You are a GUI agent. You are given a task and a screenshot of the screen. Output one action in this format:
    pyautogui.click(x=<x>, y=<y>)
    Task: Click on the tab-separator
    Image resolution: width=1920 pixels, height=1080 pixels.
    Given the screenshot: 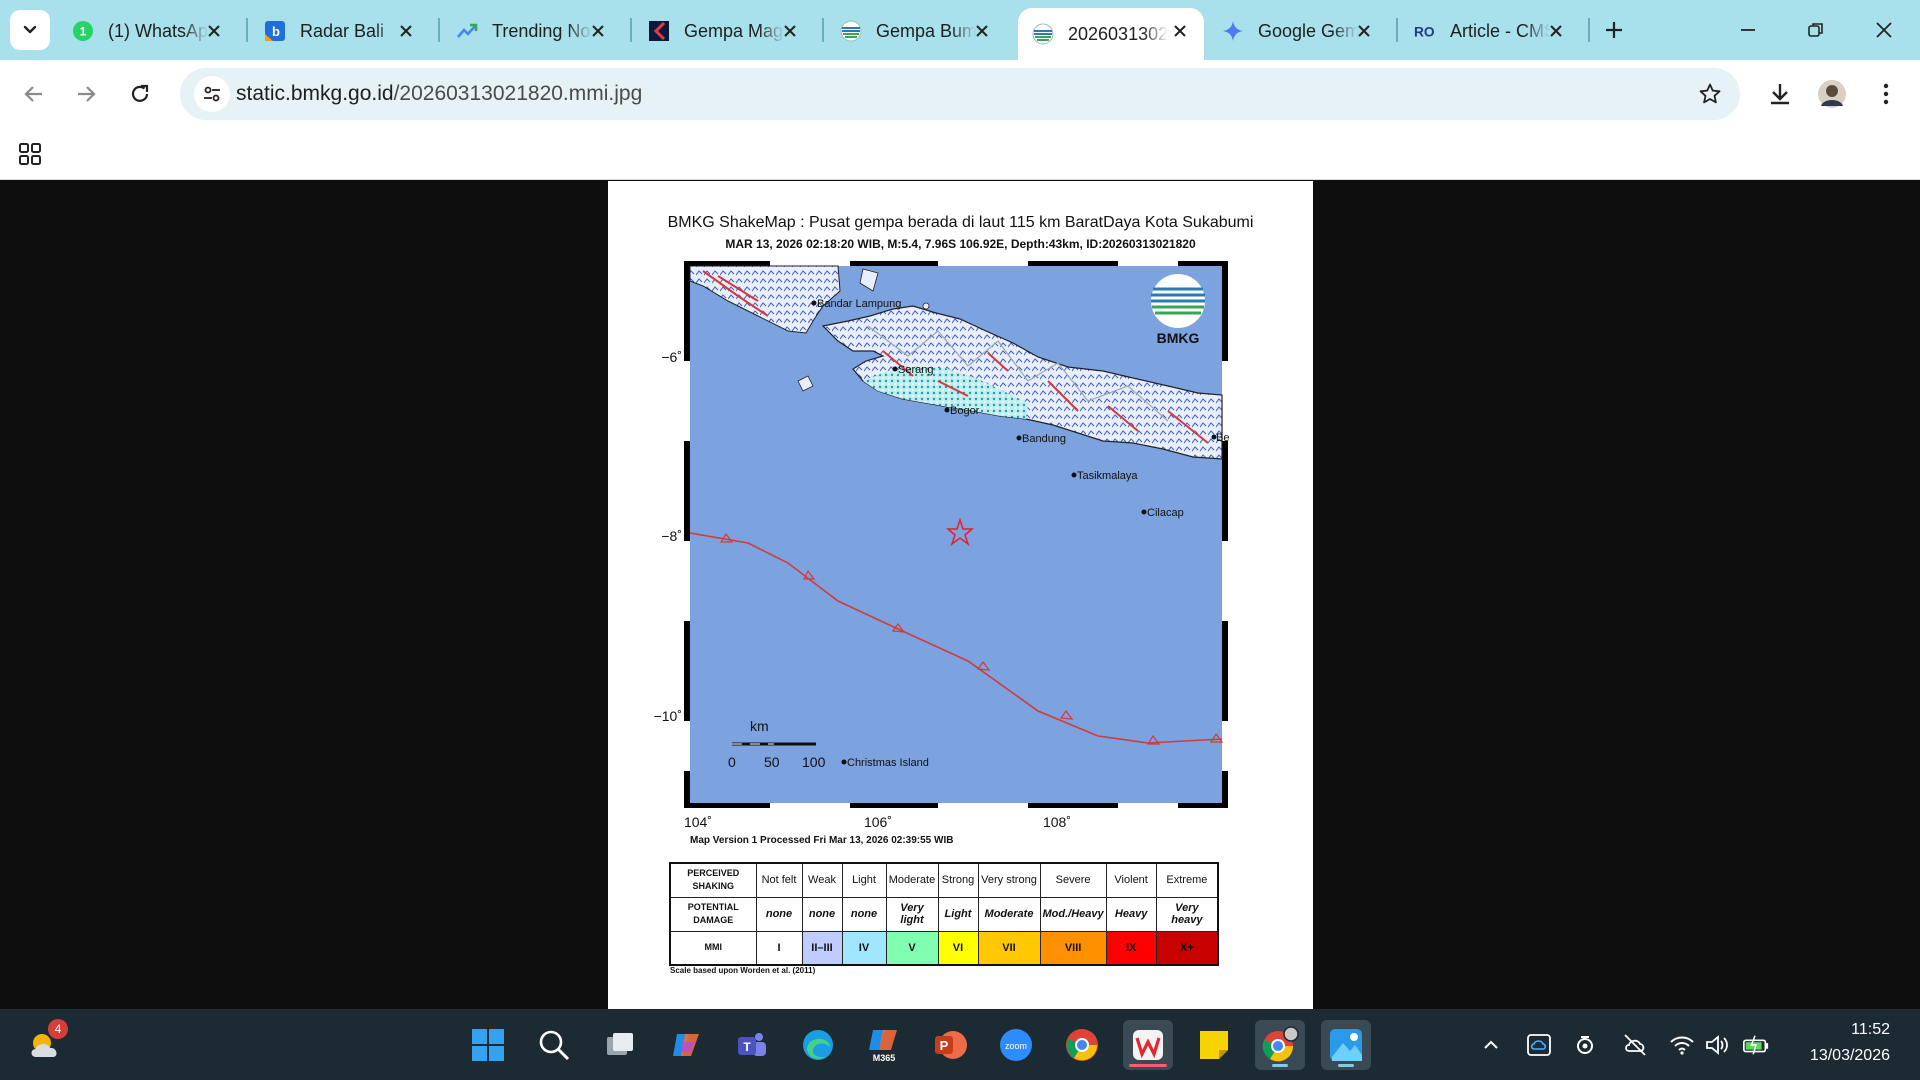 What is the action you would take?
    pyautogui.click(x=1397, y=30)
    